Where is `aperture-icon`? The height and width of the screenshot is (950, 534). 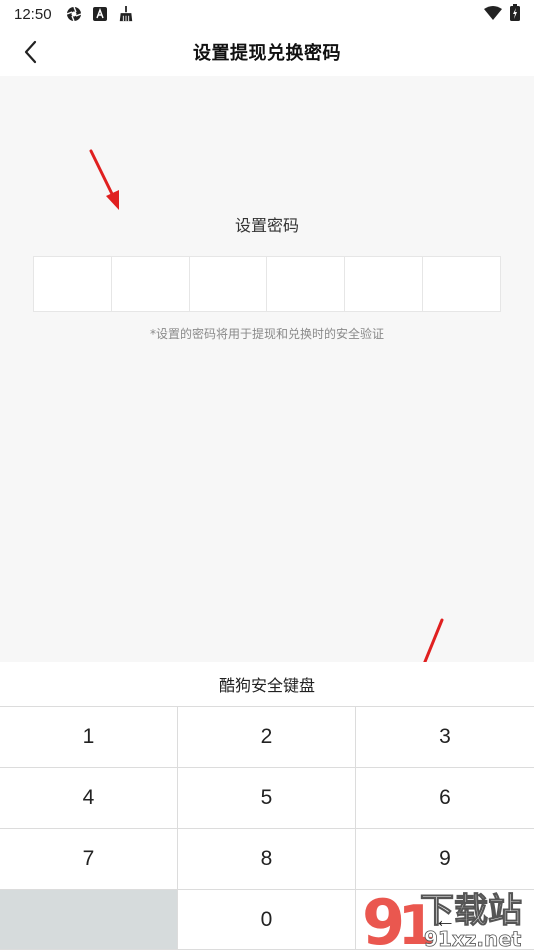
aperture-icon is located at coordinates (74, 14).